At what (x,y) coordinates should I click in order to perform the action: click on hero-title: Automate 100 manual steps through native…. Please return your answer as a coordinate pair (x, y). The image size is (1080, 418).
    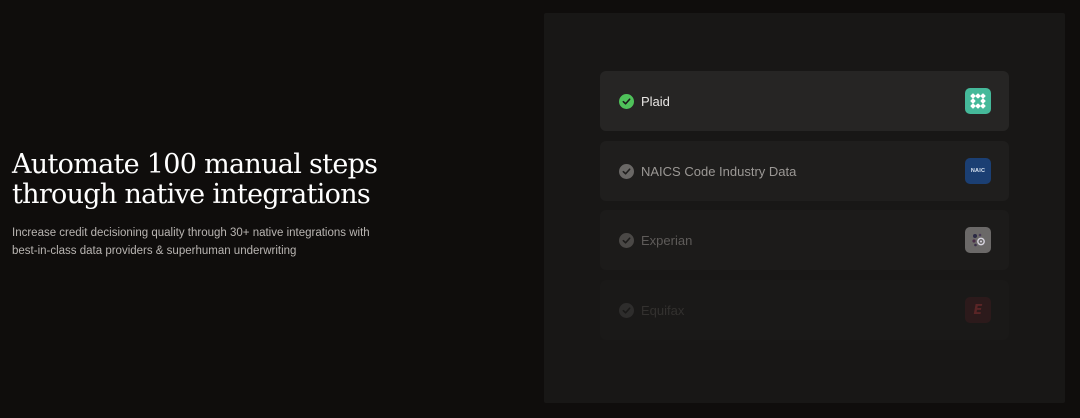
    Looking at the image, I should click on (212, 180).